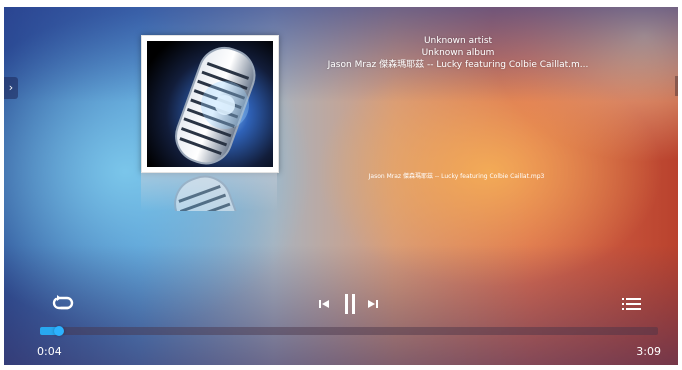  I want to click on album-art-reflection, so click(209, 192).